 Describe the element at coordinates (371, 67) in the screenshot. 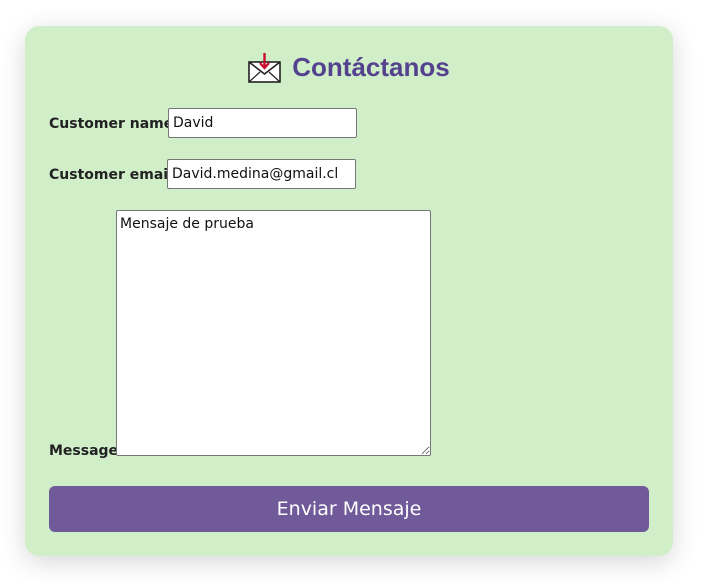

I see `form-title: Contáctanos` at that location.